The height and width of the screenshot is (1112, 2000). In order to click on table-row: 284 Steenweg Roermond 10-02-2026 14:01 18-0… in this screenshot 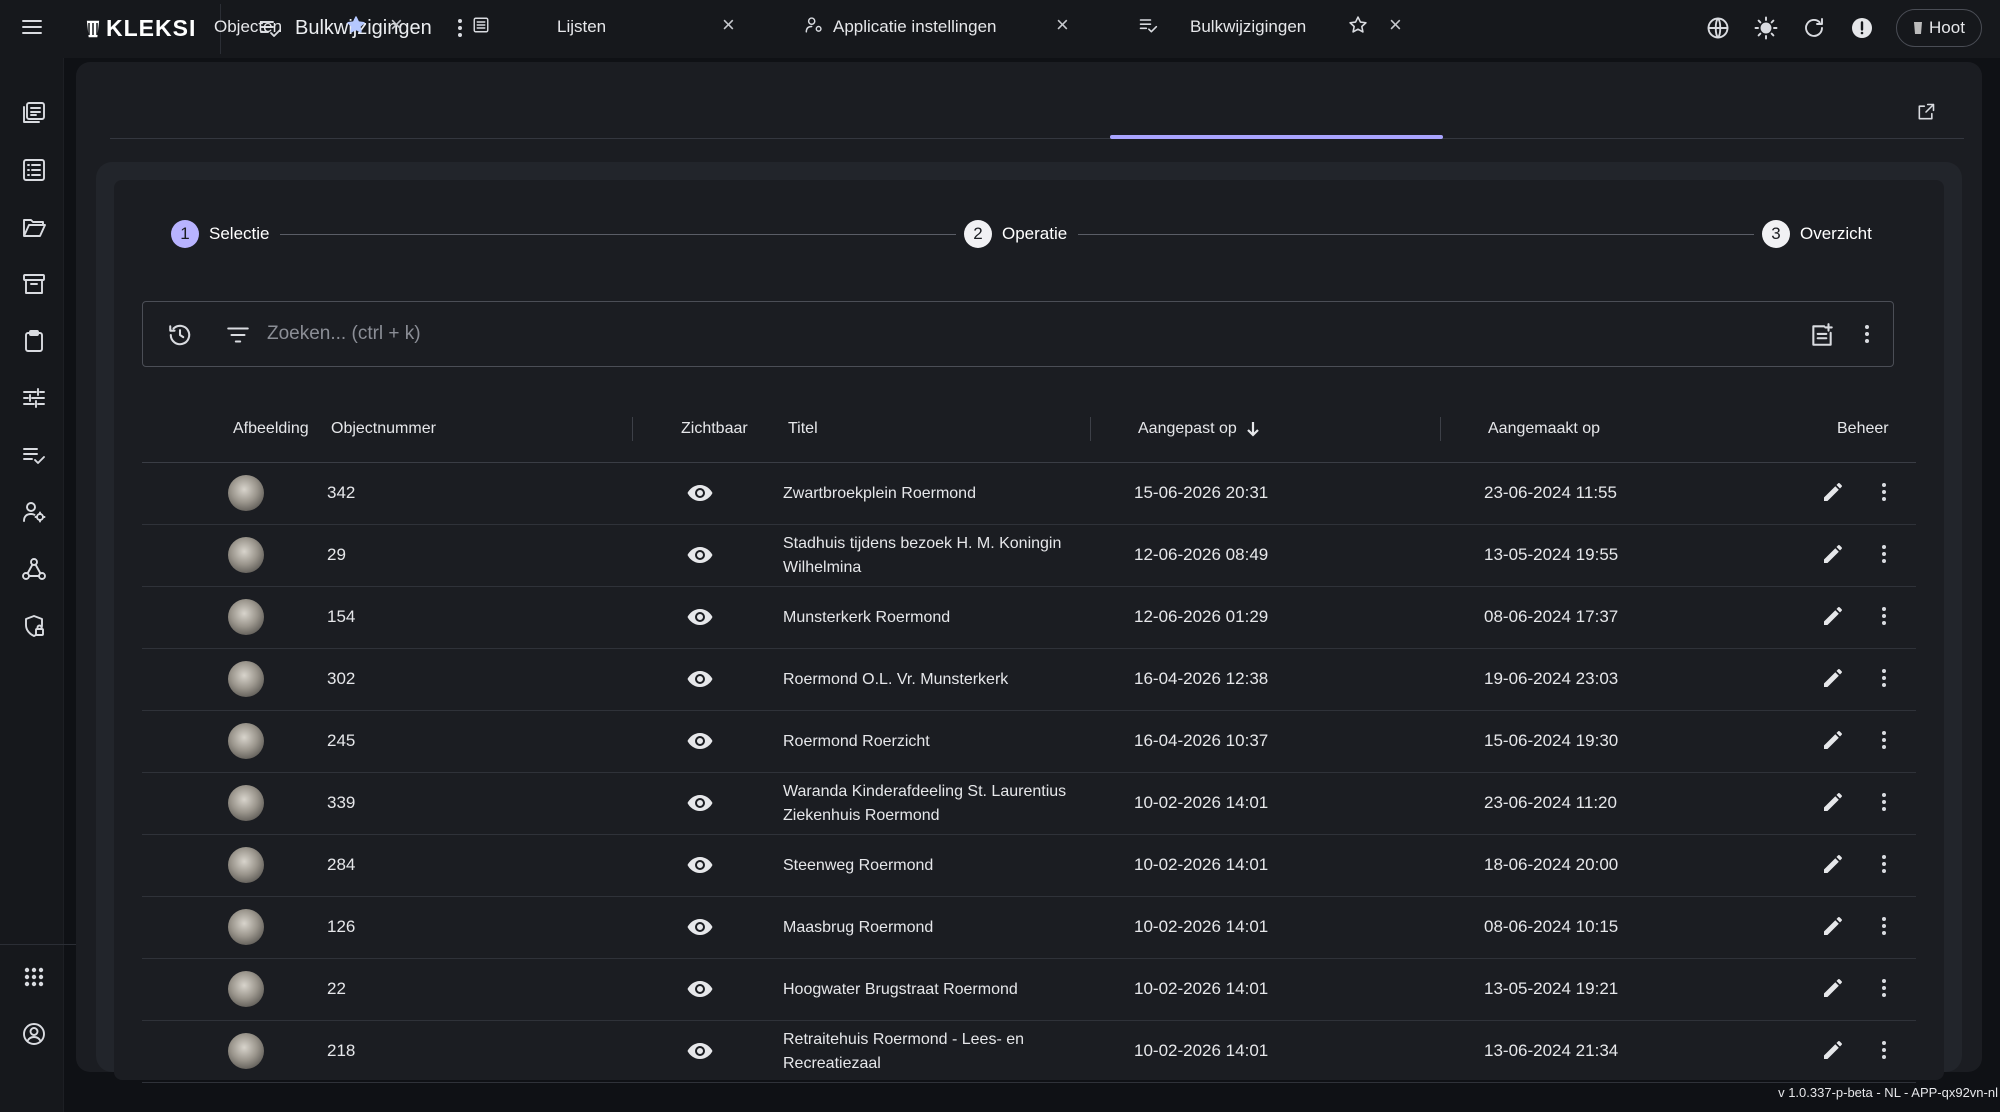, I will do `click(1029, 866)`.